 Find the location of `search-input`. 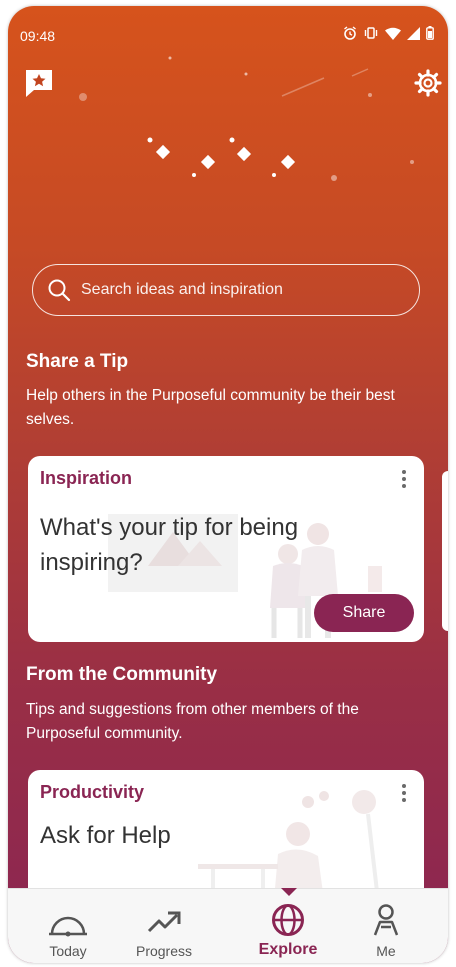

search-input is located at coordinates (241, 290).